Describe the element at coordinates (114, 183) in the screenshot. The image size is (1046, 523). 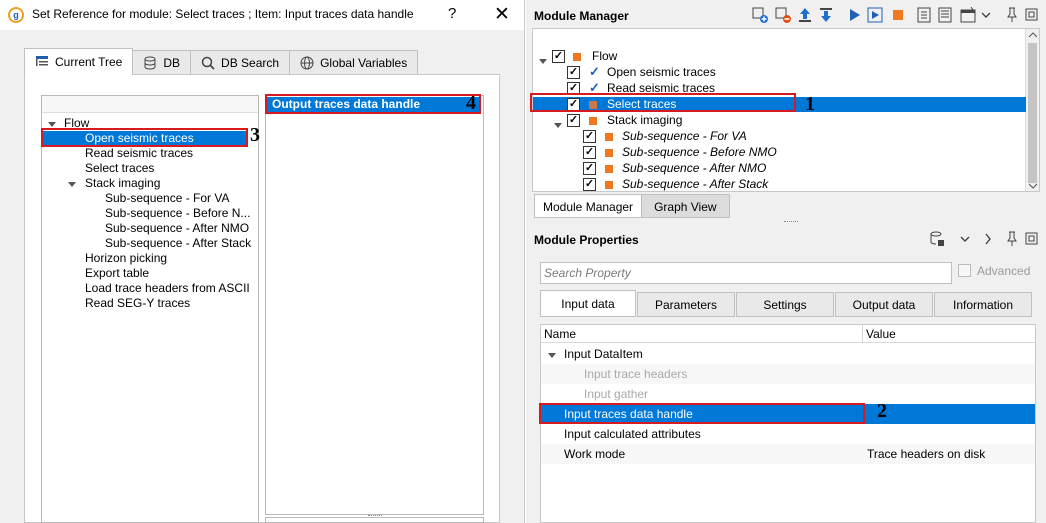
I see `tree-item-stack-imaging: Stack imaging` at that location.